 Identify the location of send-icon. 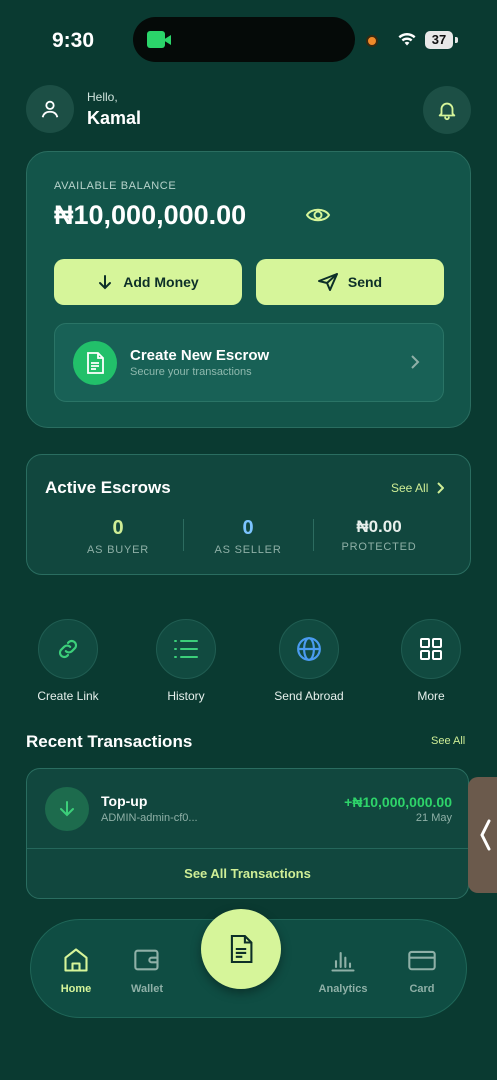
(327, 282).